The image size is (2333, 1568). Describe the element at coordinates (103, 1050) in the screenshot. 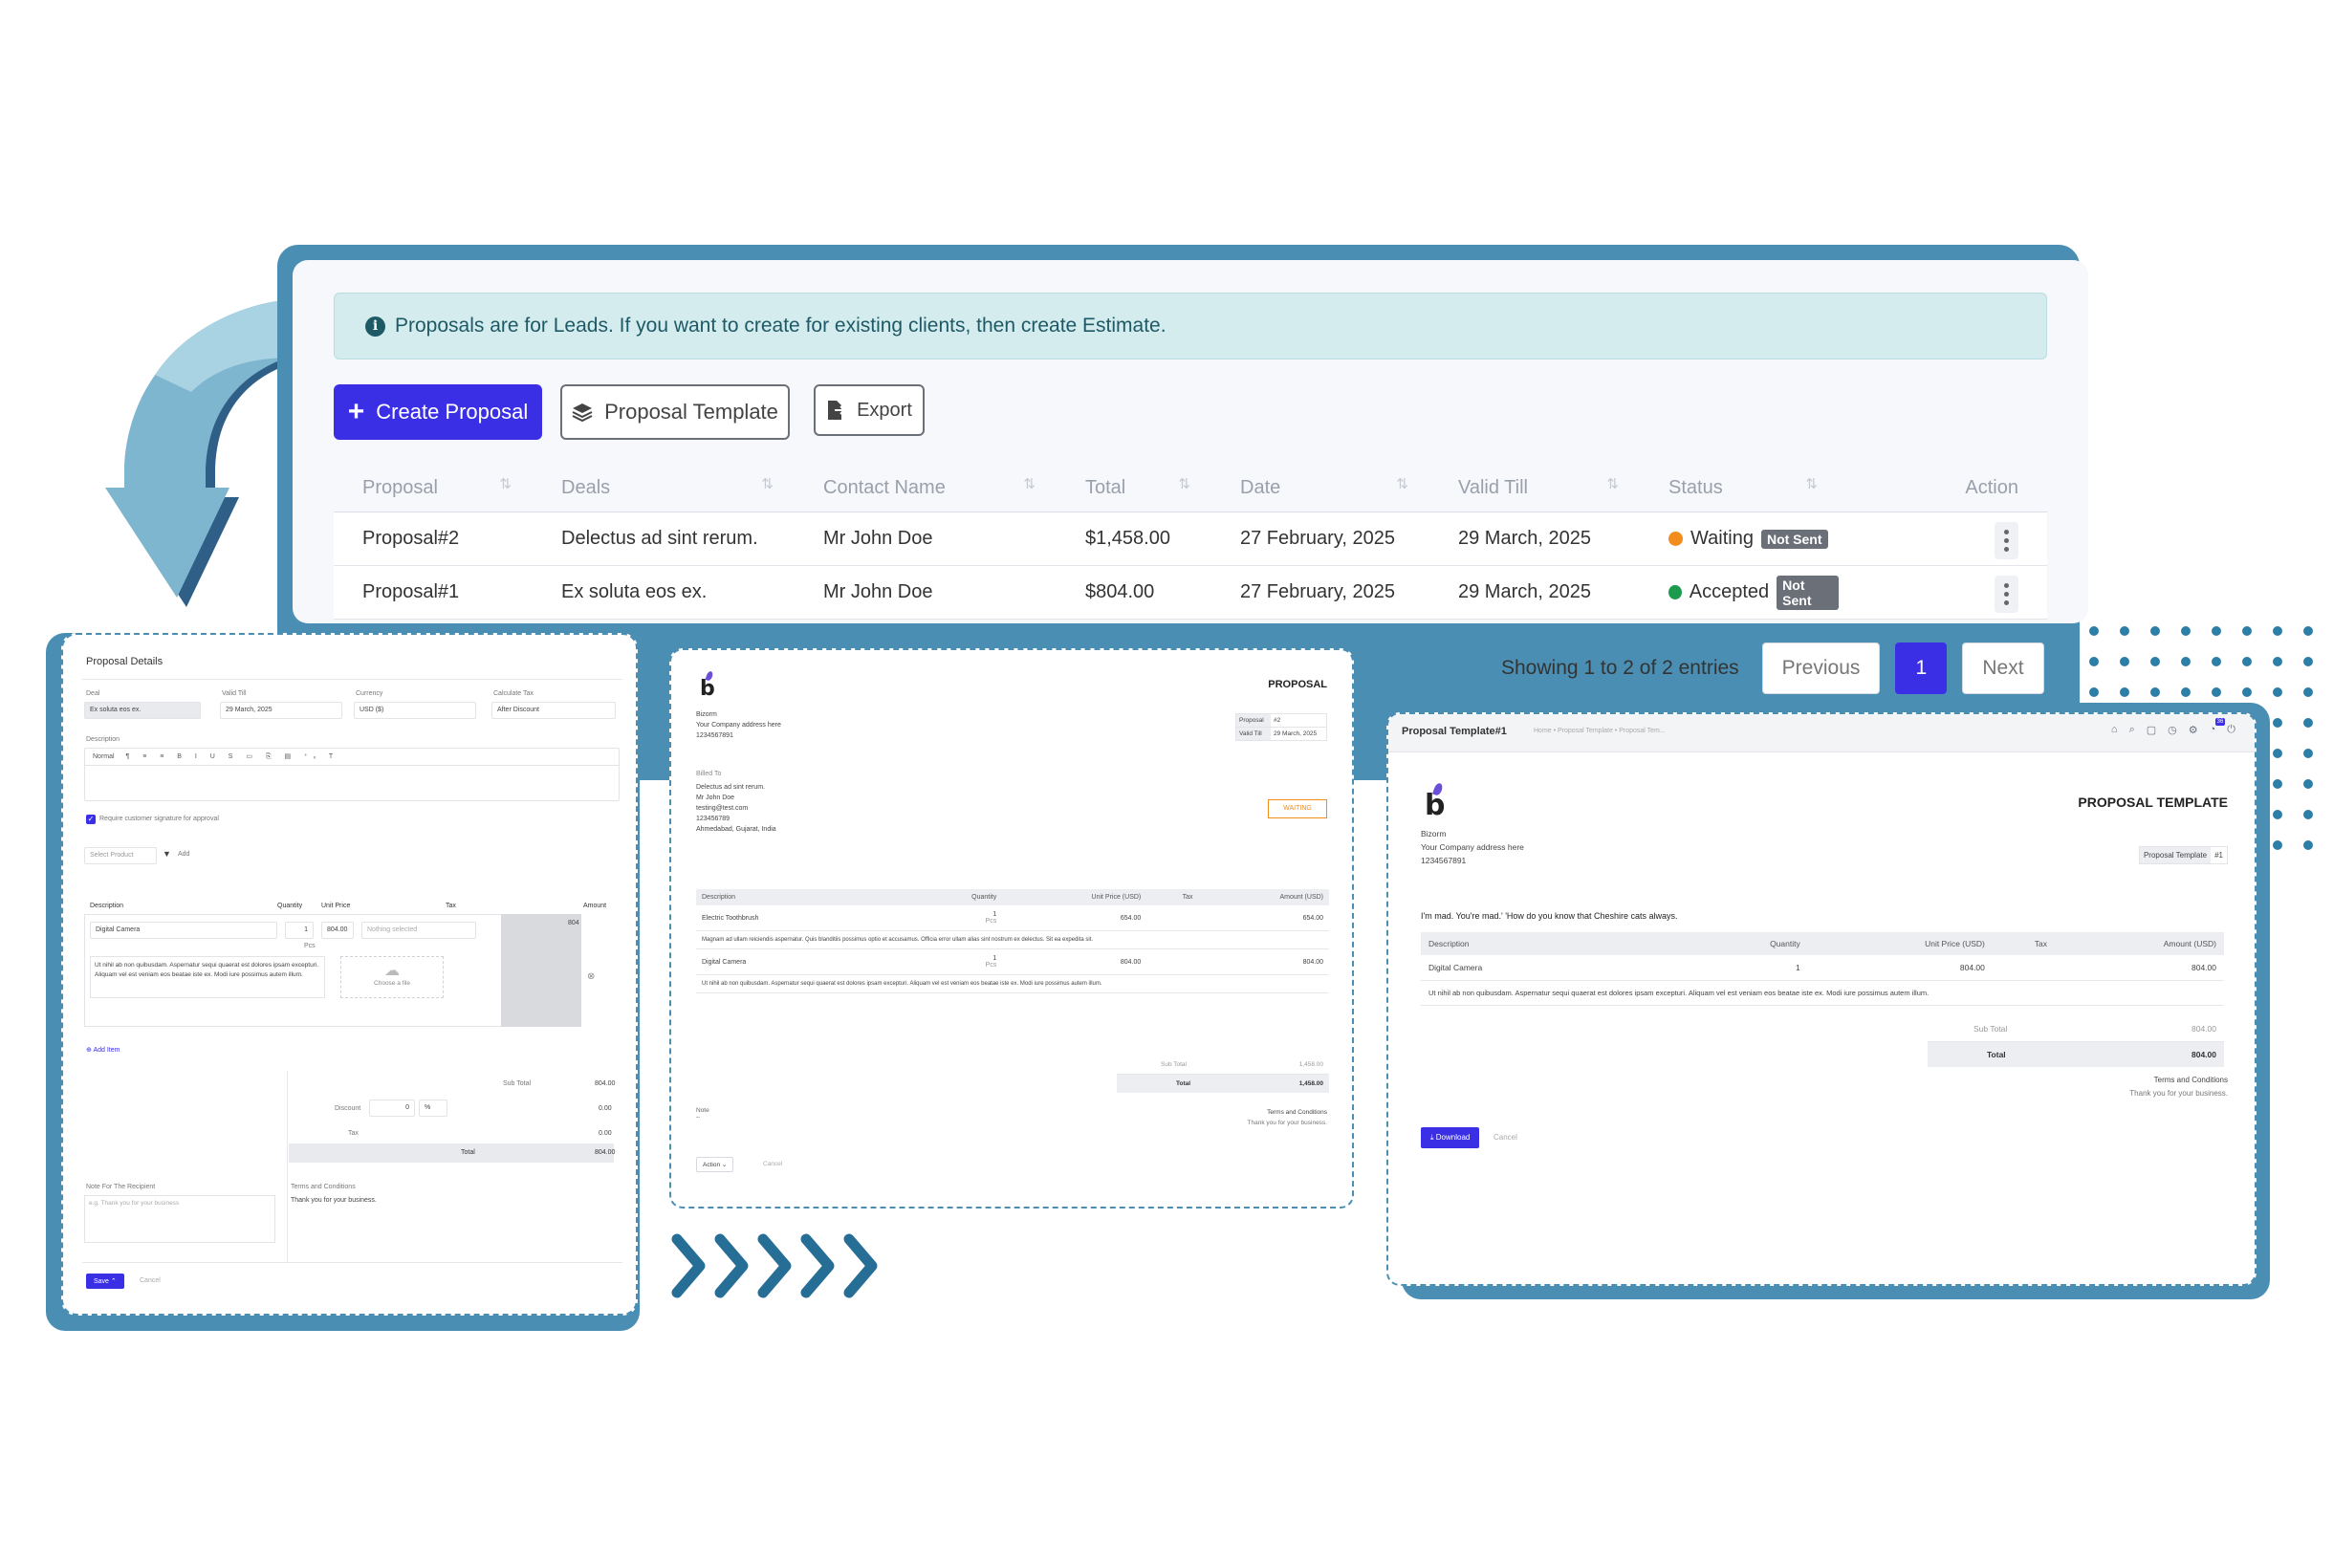

I see `add-item-button: ⊕ Add Item` at that location.